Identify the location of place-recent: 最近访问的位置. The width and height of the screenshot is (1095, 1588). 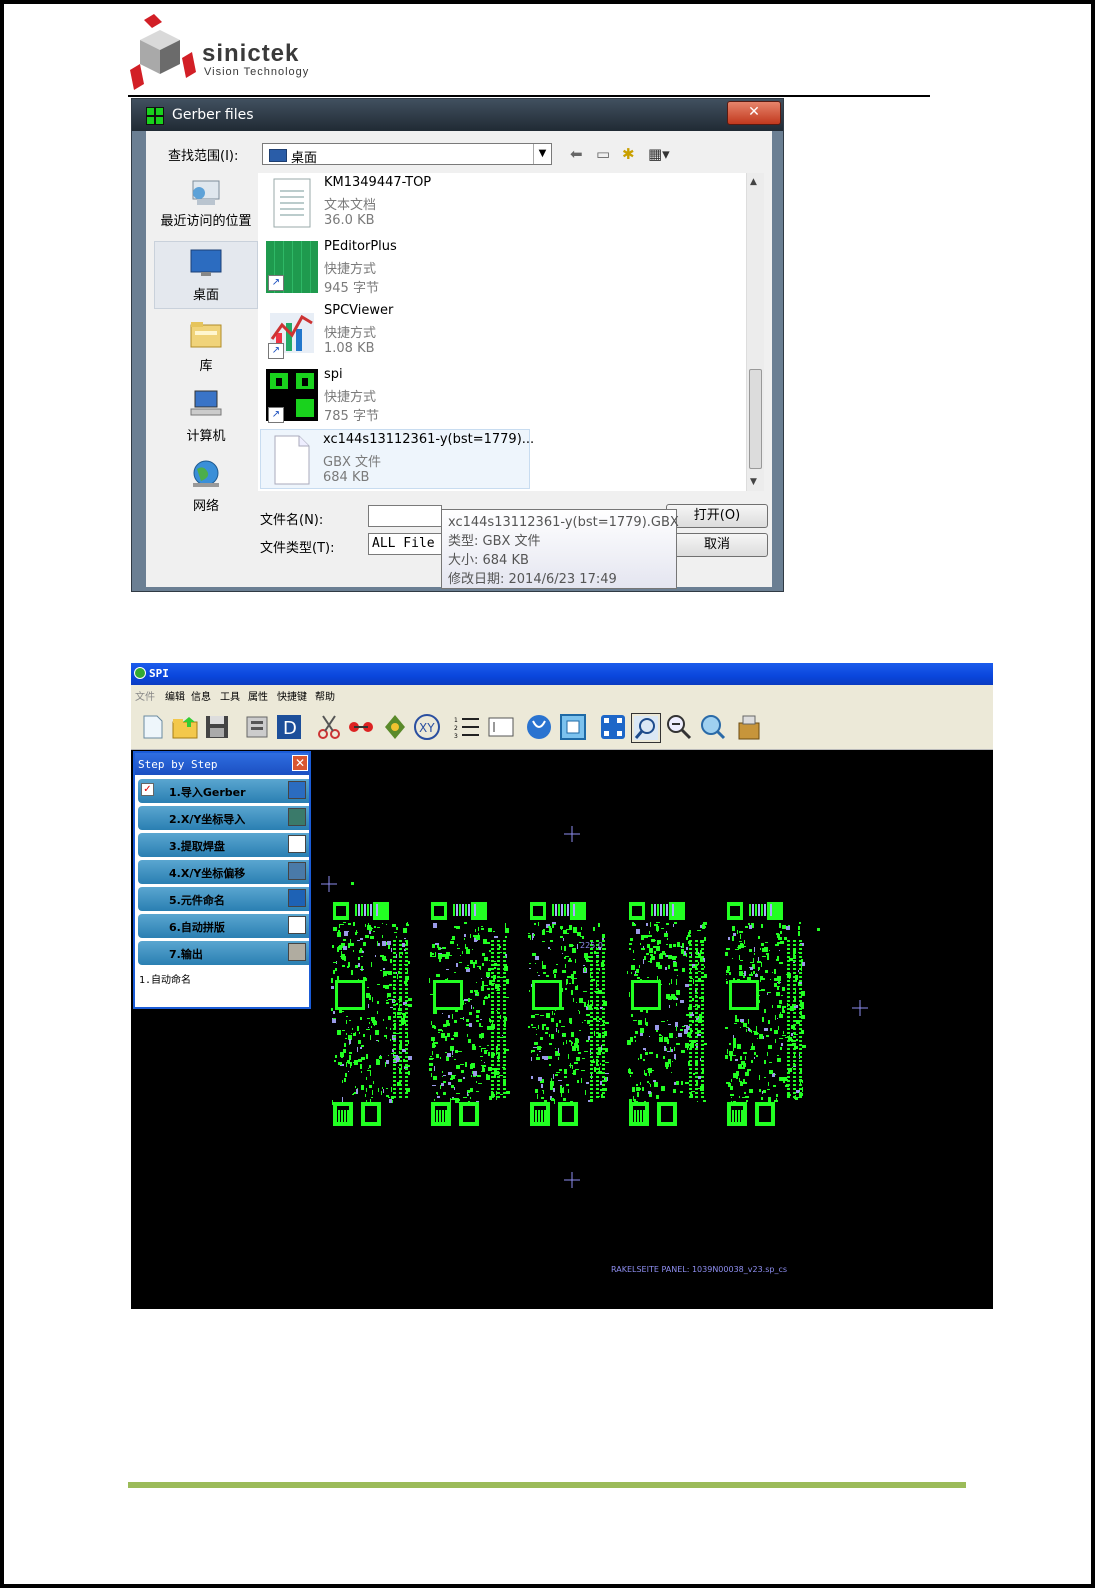
(206, 207).